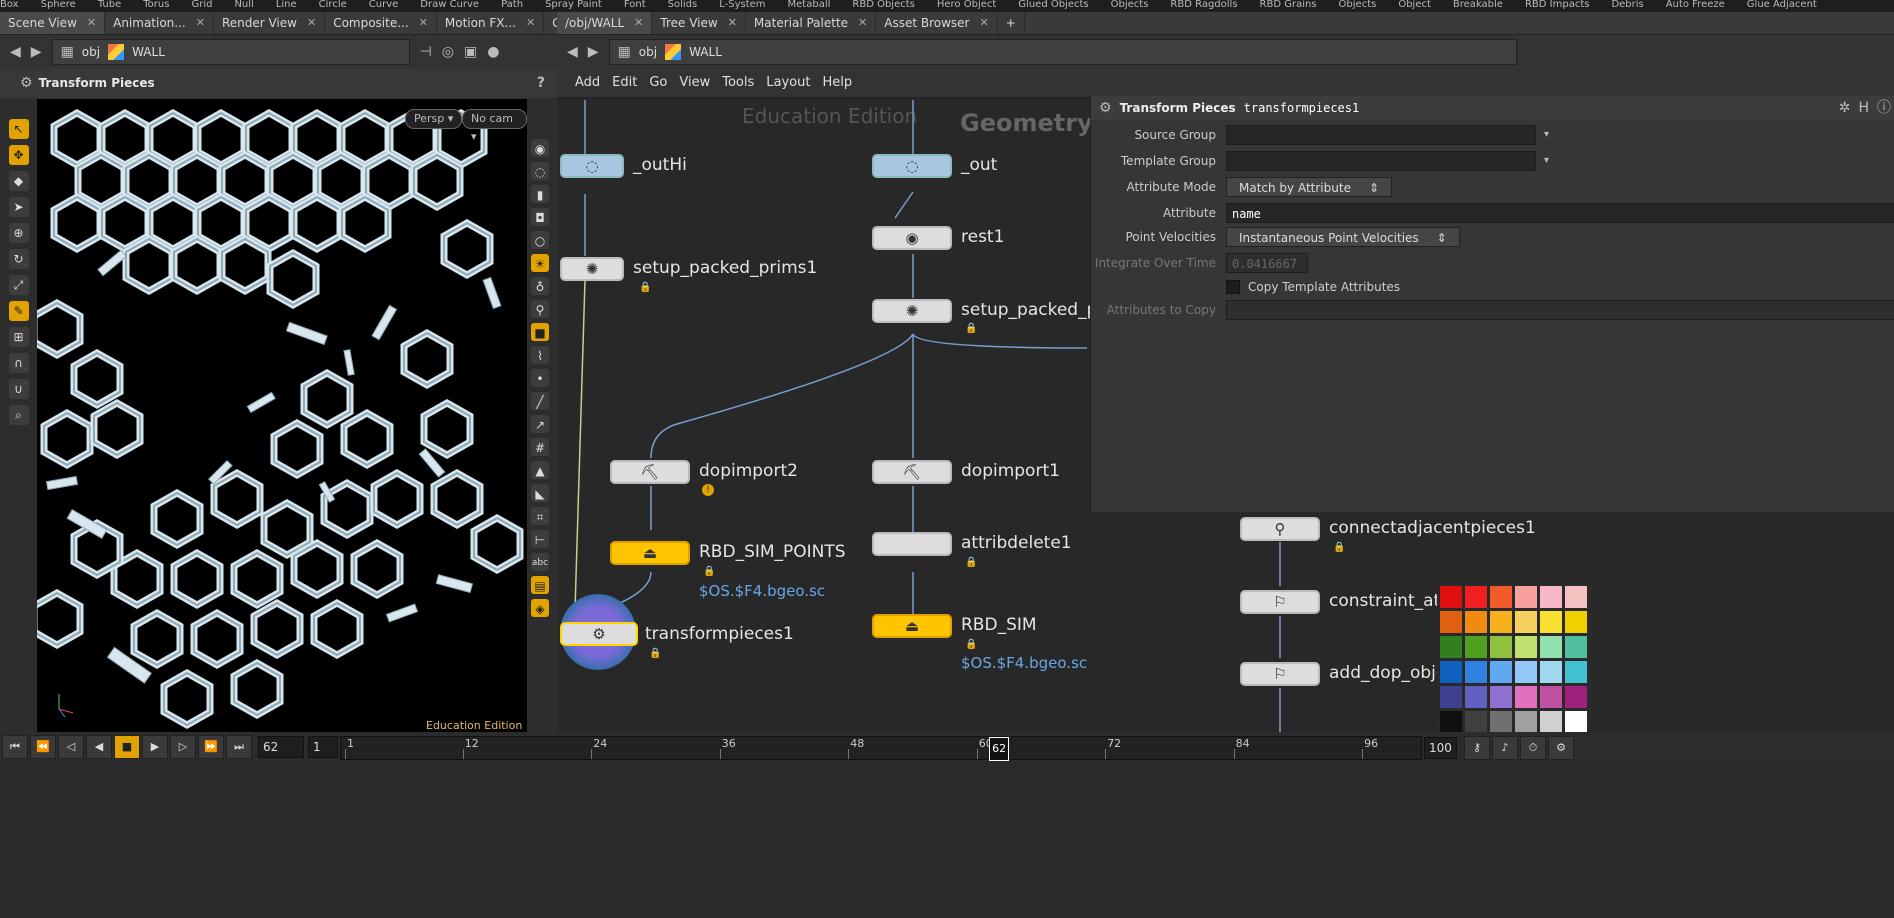 This screenshot has height=918, width=1894. What do you see at coordinates (211, 747) in the screenshot?
I see `next-key-icon: ⏩` at bounding box center [211, 747].